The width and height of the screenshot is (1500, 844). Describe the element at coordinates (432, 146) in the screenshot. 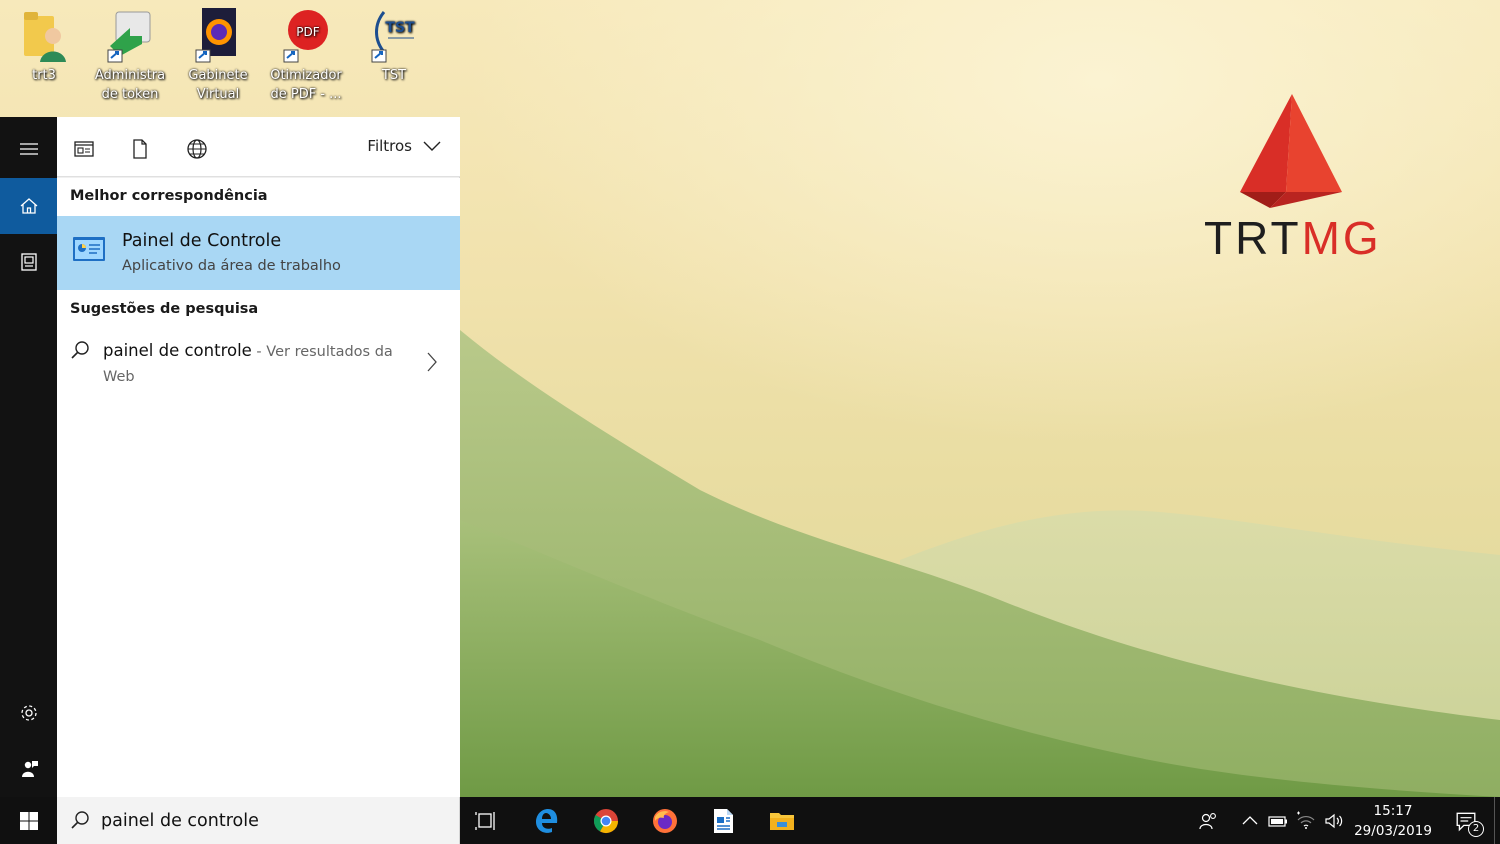

I see `chevron-down-icon` at that location.